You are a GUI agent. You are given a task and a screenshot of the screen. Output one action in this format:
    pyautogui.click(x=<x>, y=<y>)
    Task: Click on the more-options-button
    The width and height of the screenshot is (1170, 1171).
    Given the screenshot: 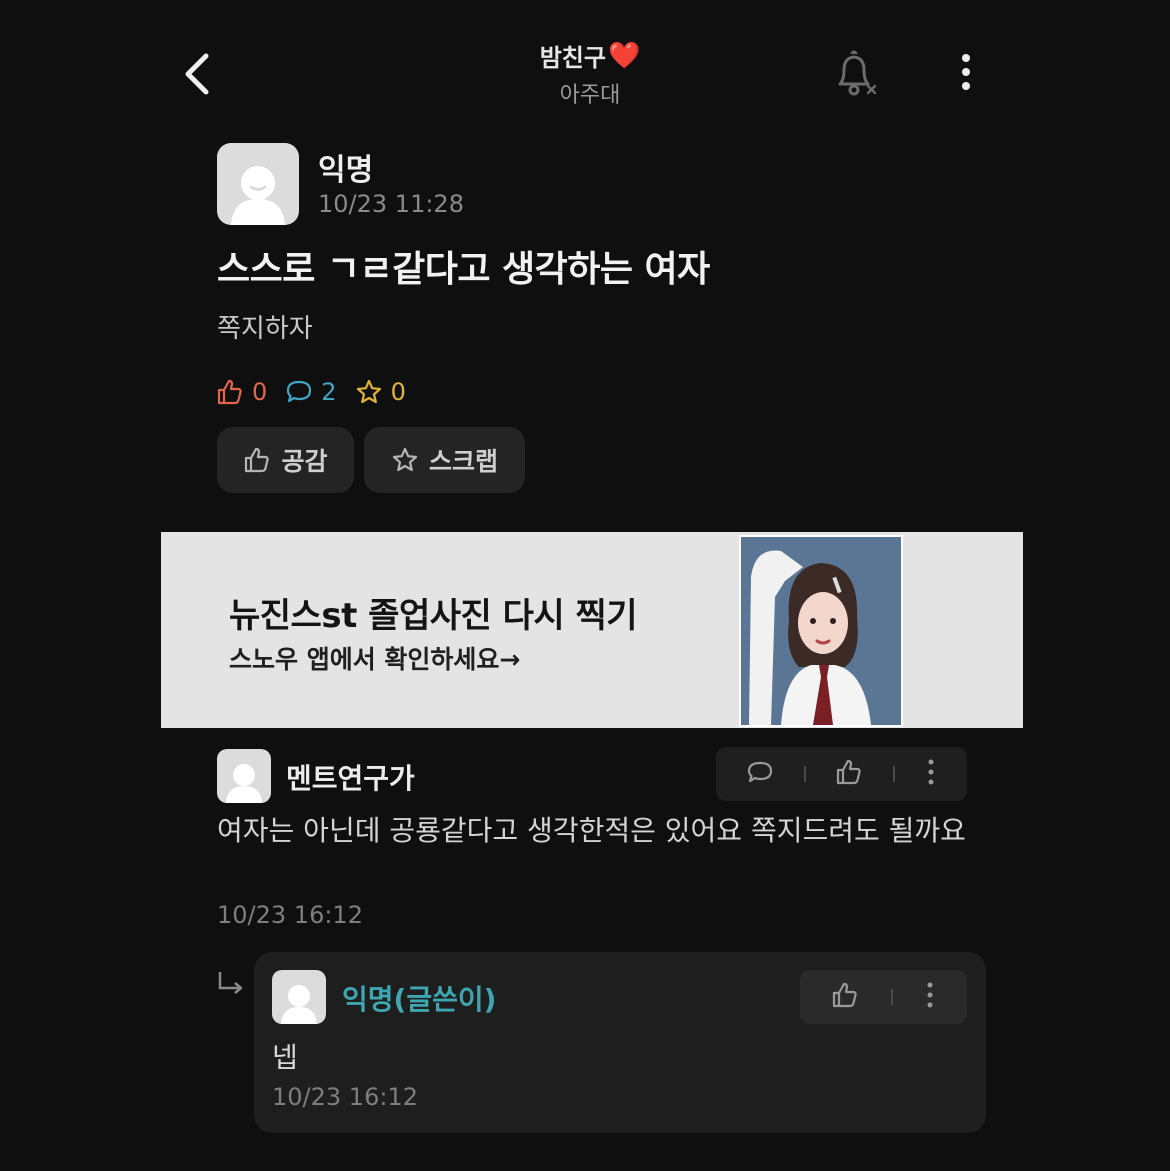 What is the action you would take?
    pyautogui.click(x=966, y=72)
    